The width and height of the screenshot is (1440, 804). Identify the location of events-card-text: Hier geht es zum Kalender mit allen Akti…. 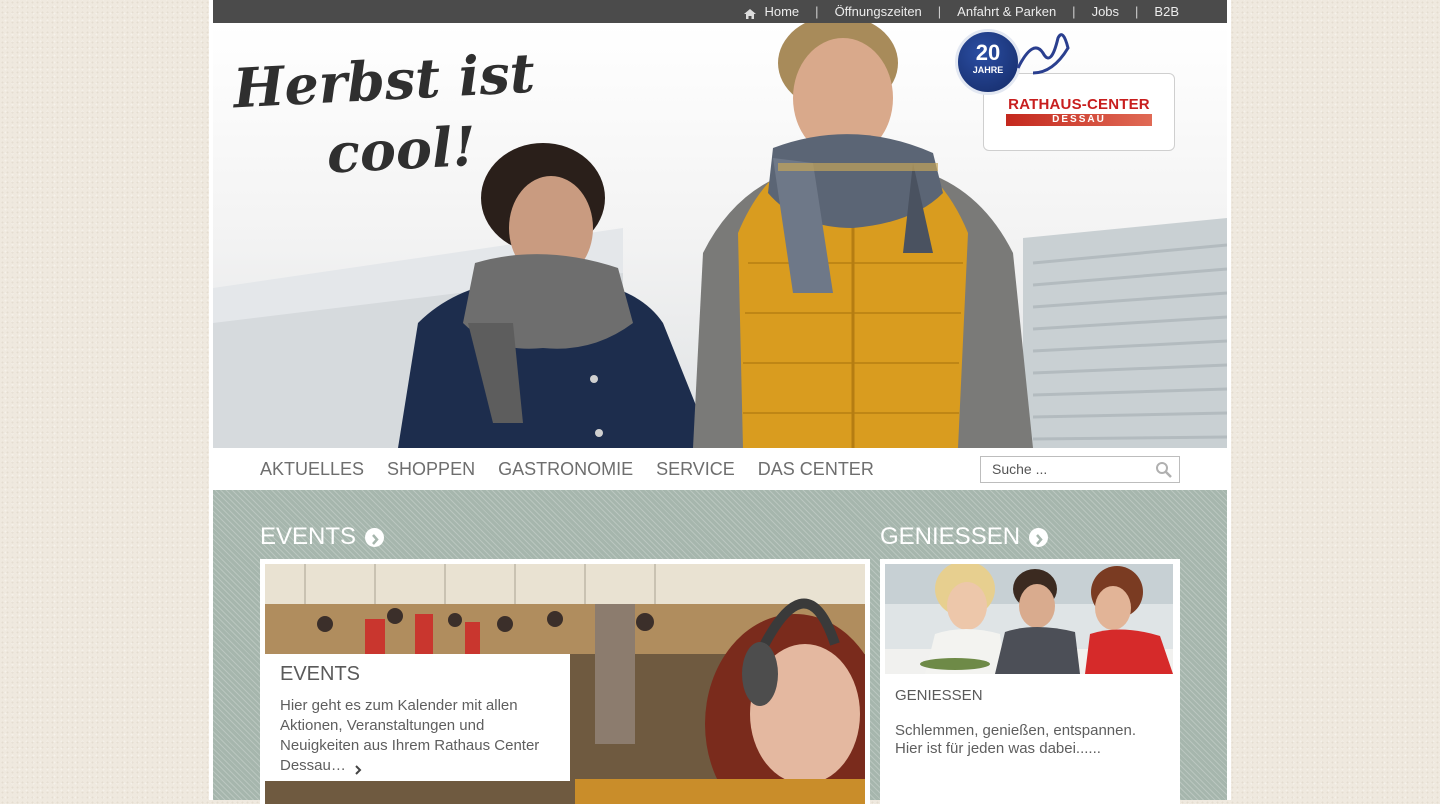
(422, 736).